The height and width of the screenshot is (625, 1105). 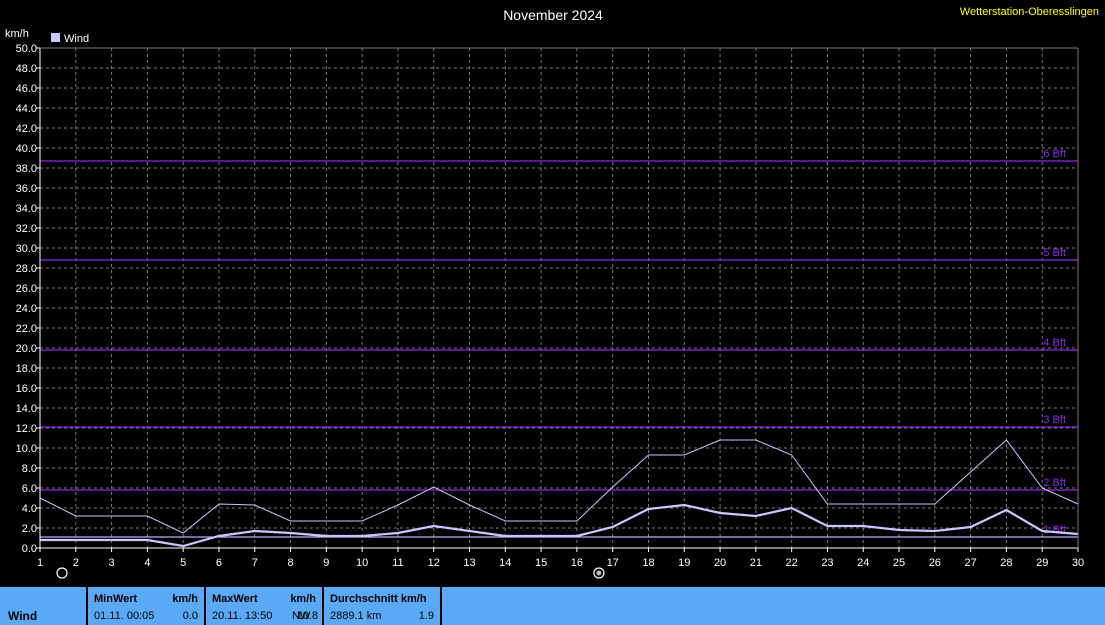 What do you see at coordinates (147, 563) in the screenshot?
I see `x-tick-label: 4` at bounding box center [147, 563].